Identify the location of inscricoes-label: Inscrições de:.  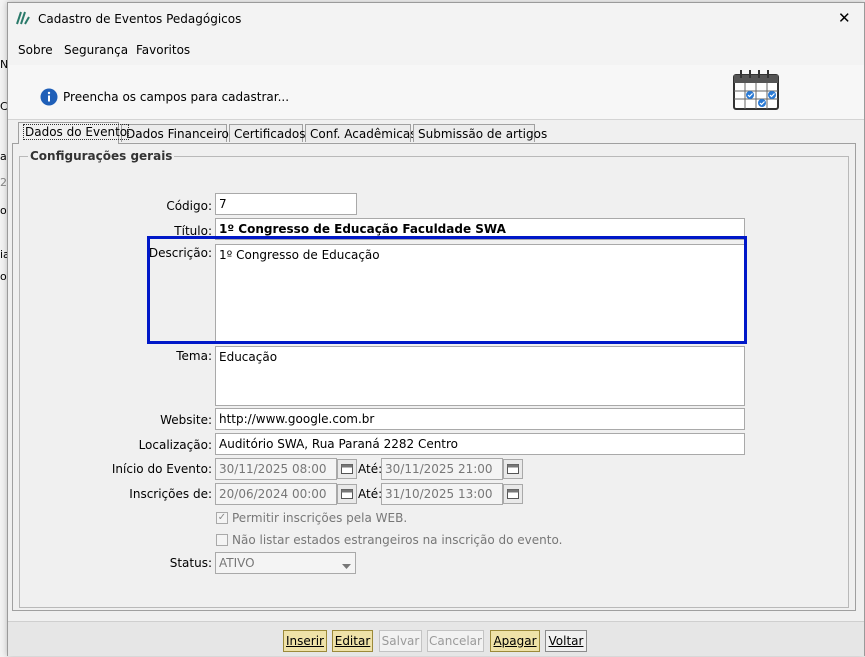
(170, 494).